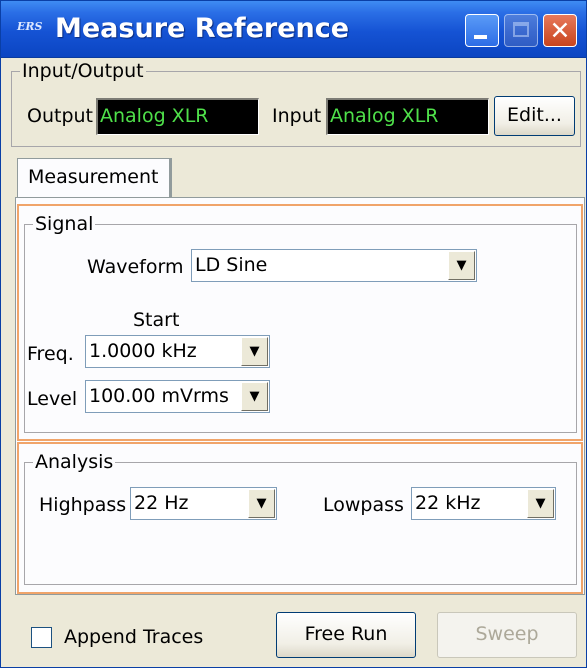 The height and width of the screenshot is (668, 587). What do you see at coordinates (52, 399) in the screenshot?
I see `level-label: Level` at bounding box center [52, 399].